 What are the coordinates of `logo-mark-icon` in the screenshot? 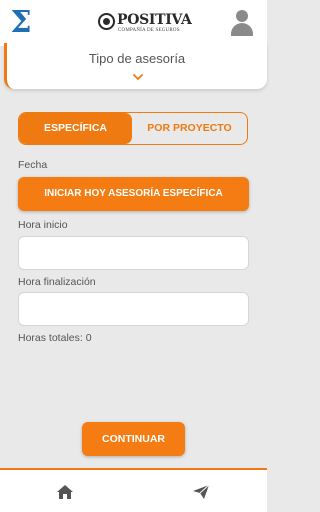 It's located at (106, 21).